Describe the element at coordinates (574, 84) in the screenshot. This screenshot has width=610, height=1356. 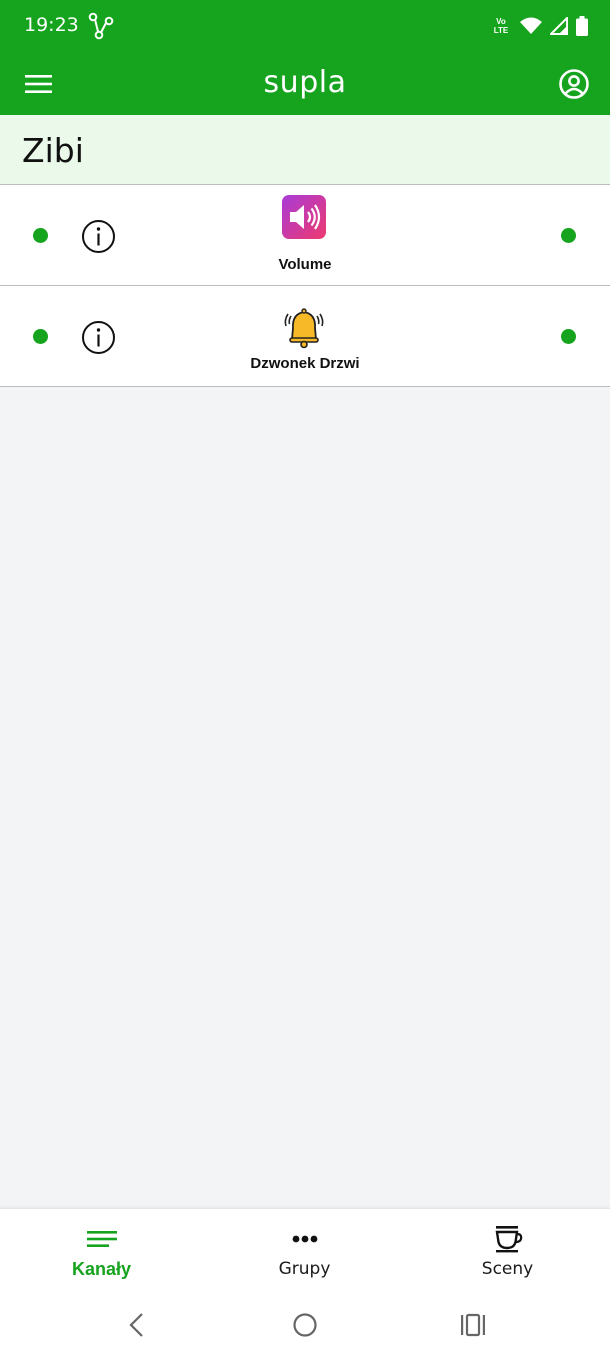
I see `account-icon` at that location.